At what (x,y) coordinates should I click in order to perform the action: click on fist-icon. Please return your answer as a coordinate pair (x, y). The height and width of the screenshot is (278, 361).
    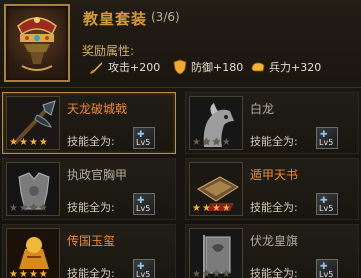
    Looking at the image, I should click on (258, 67).